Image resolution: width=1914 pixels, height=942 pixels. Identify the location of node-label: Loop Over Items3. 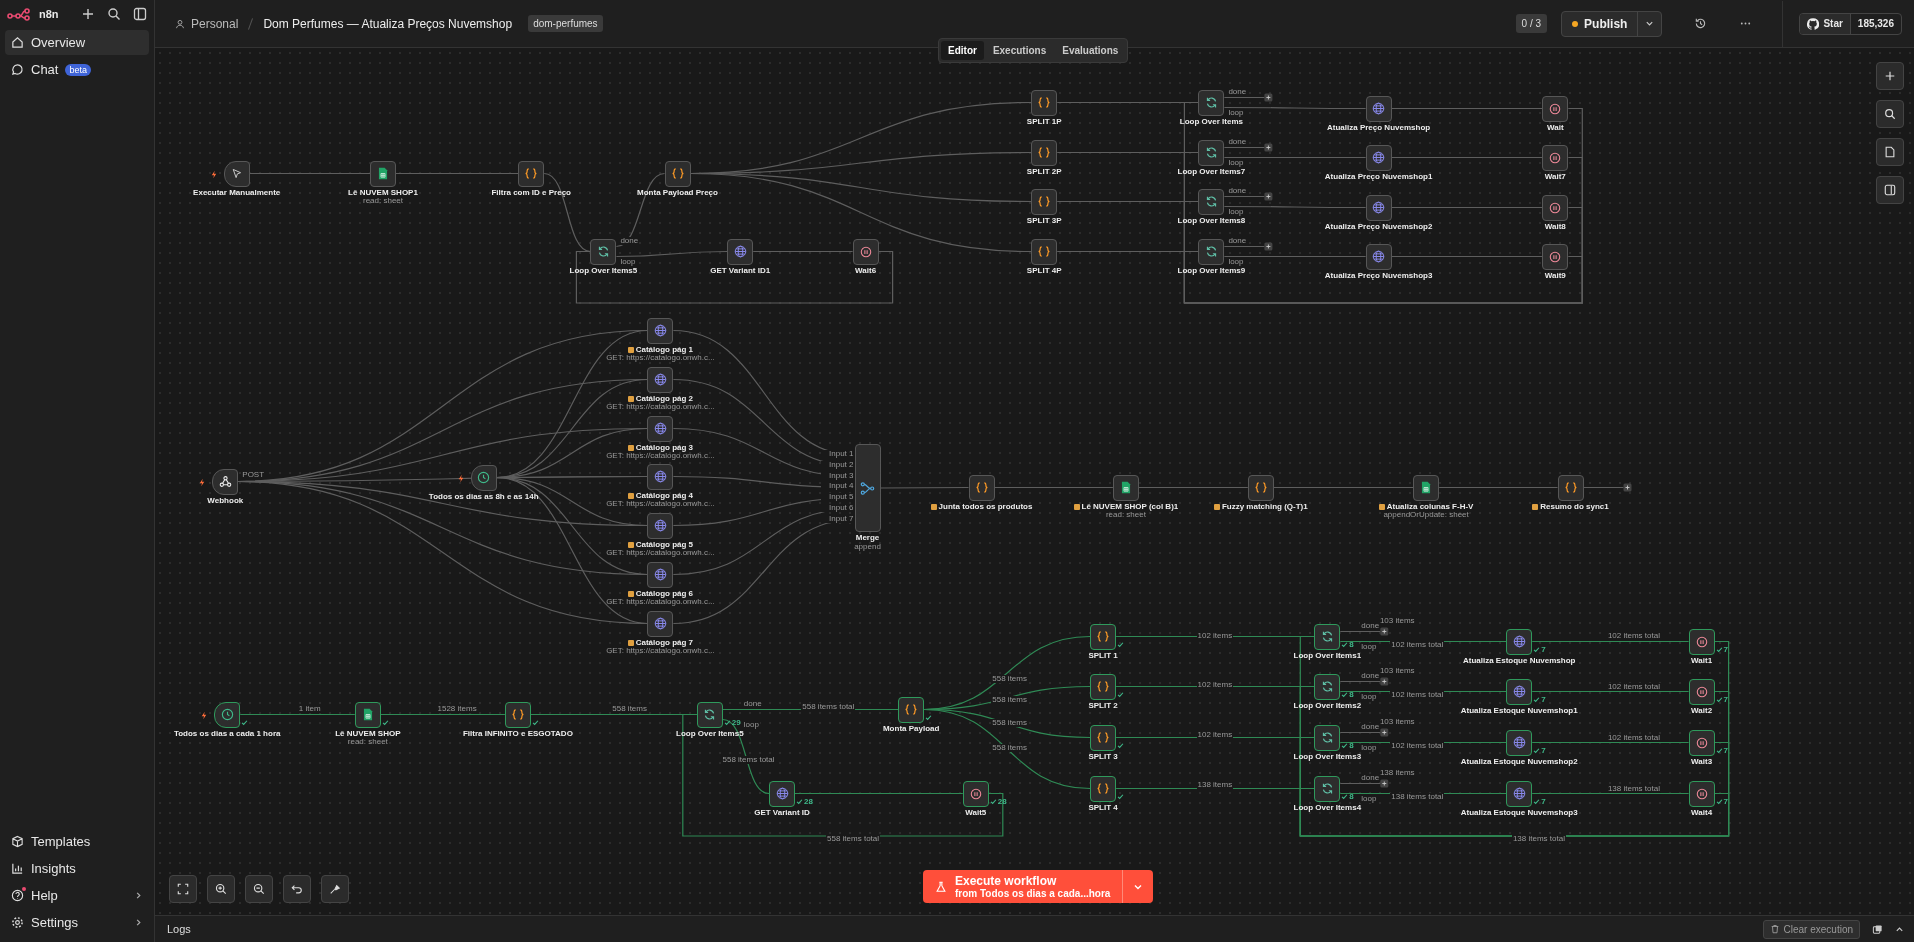
(1327, 757).